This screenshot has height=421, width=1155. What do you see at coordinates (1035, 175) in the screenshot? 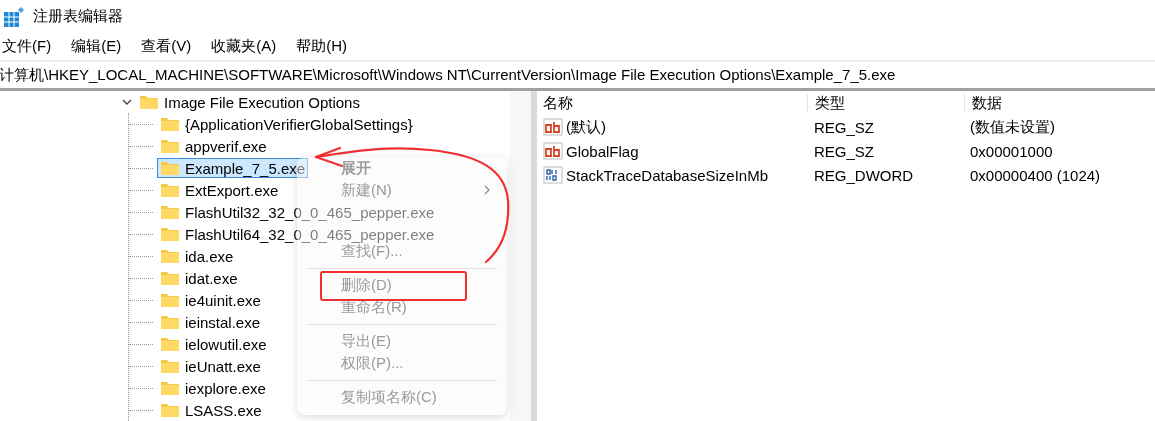
I see `table-cell: 0x00000400 (1024)` at bounding box center [1035, 175].